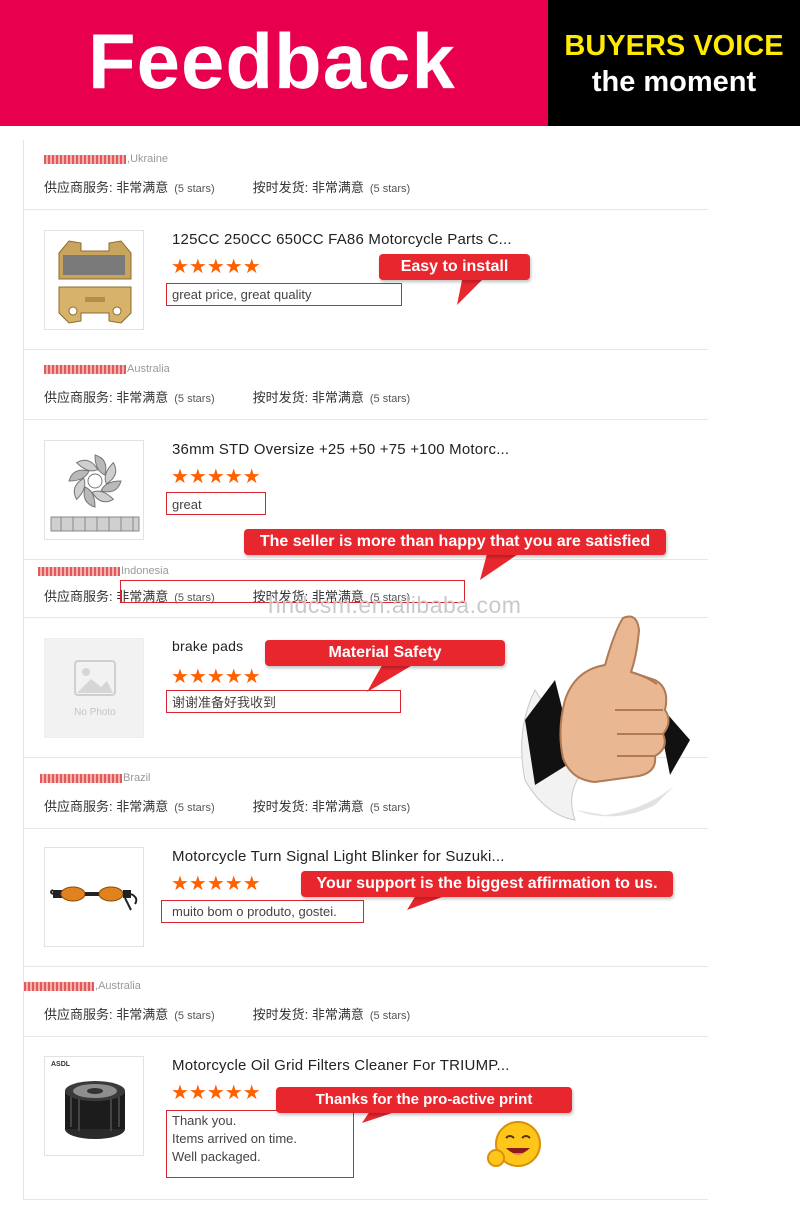  Describe the element at coordinates (395, 605) in the screenshot. I see `store-watermark: hndcsm.en.alibaba.com` at that location.